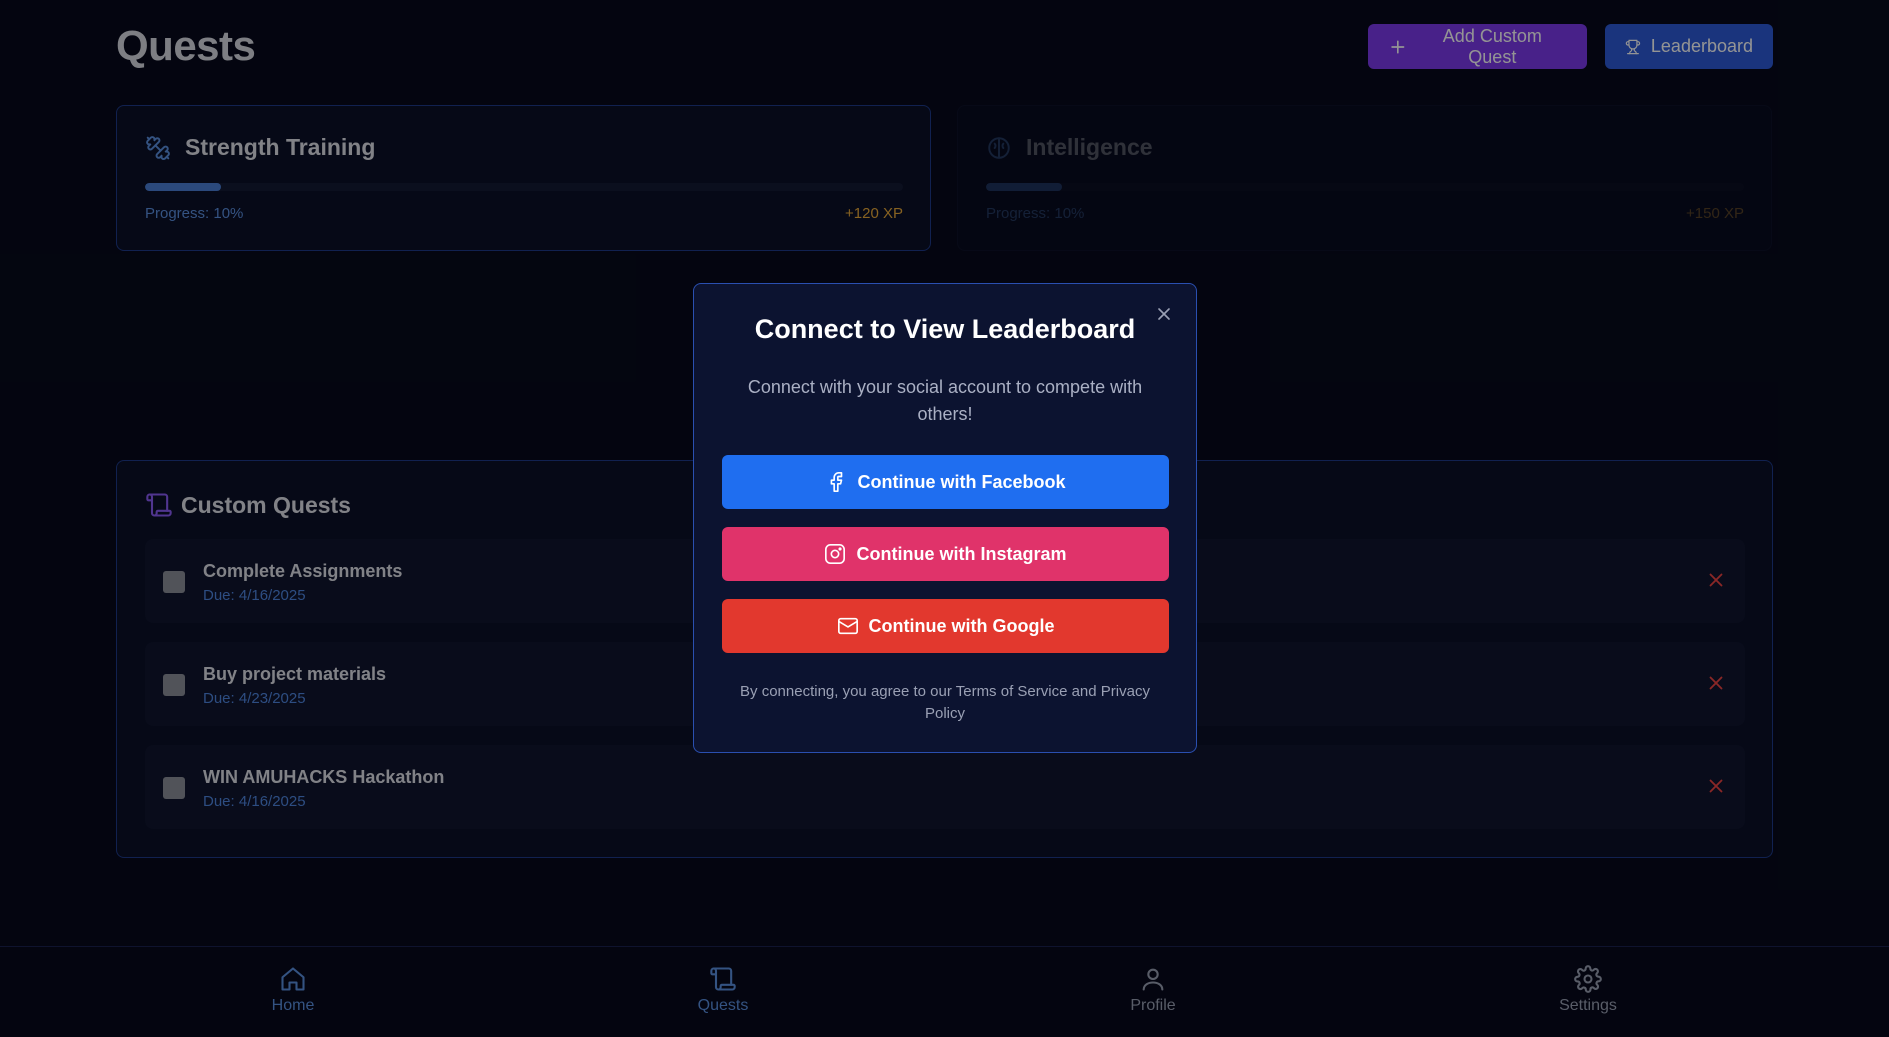 This screenshot has width=1889, height=1037. What do you see at coordinates (961, 625) in the screenshot?
I see `google-label: Continue with Google` at bounding box center [961, 625].